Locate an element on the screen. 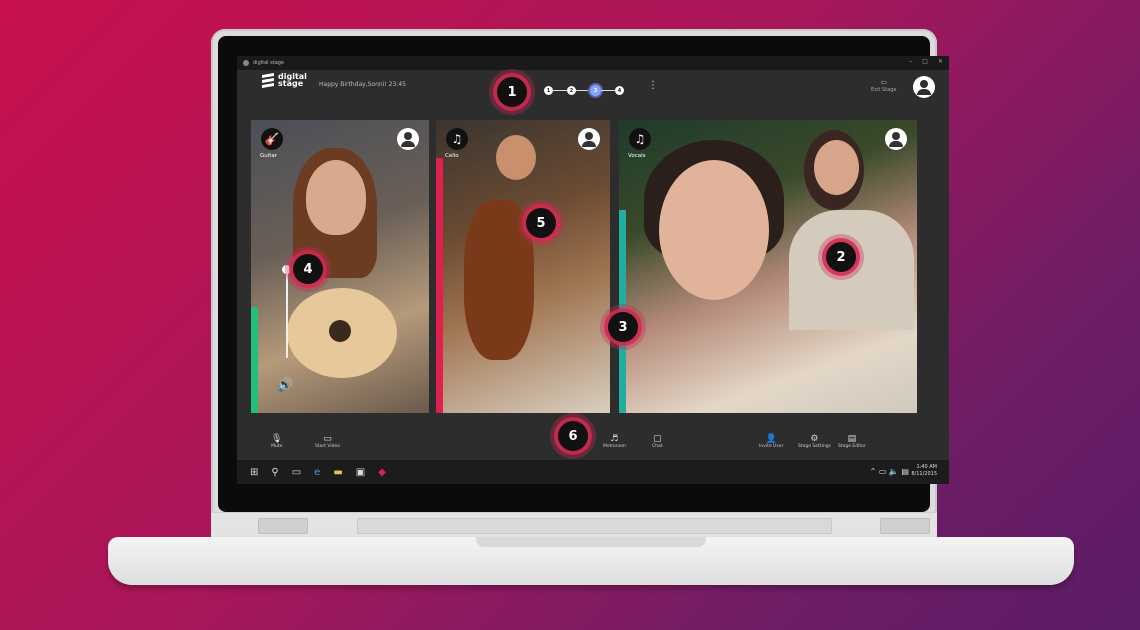 This screenshot has height=630, width=1140. window-controls: – □ ✕ is located at coordinates (926, 61).